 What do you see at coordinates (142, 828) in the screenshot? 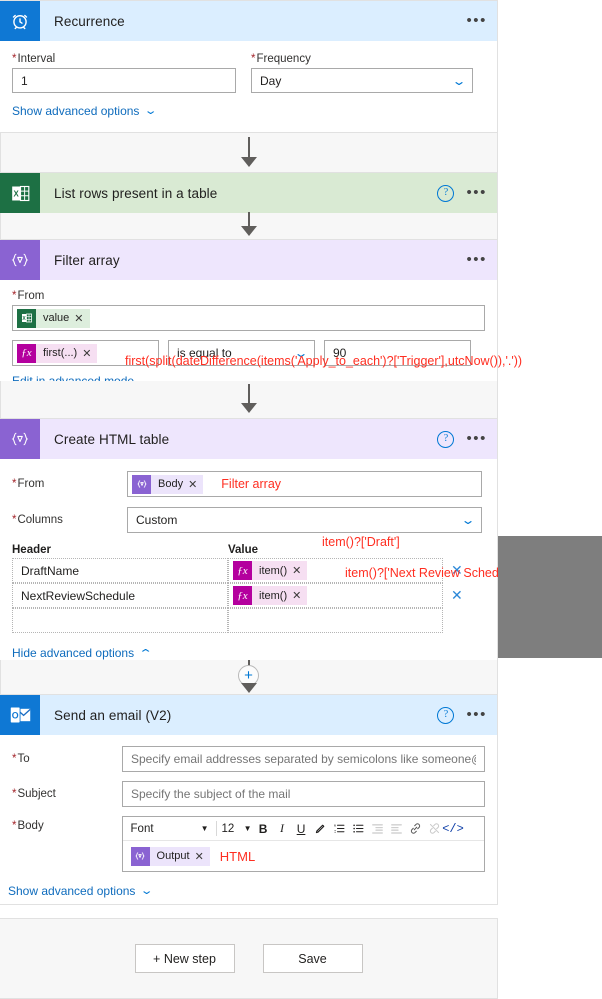
I see `font-family-value: Font` at bounding box center [142, 828].